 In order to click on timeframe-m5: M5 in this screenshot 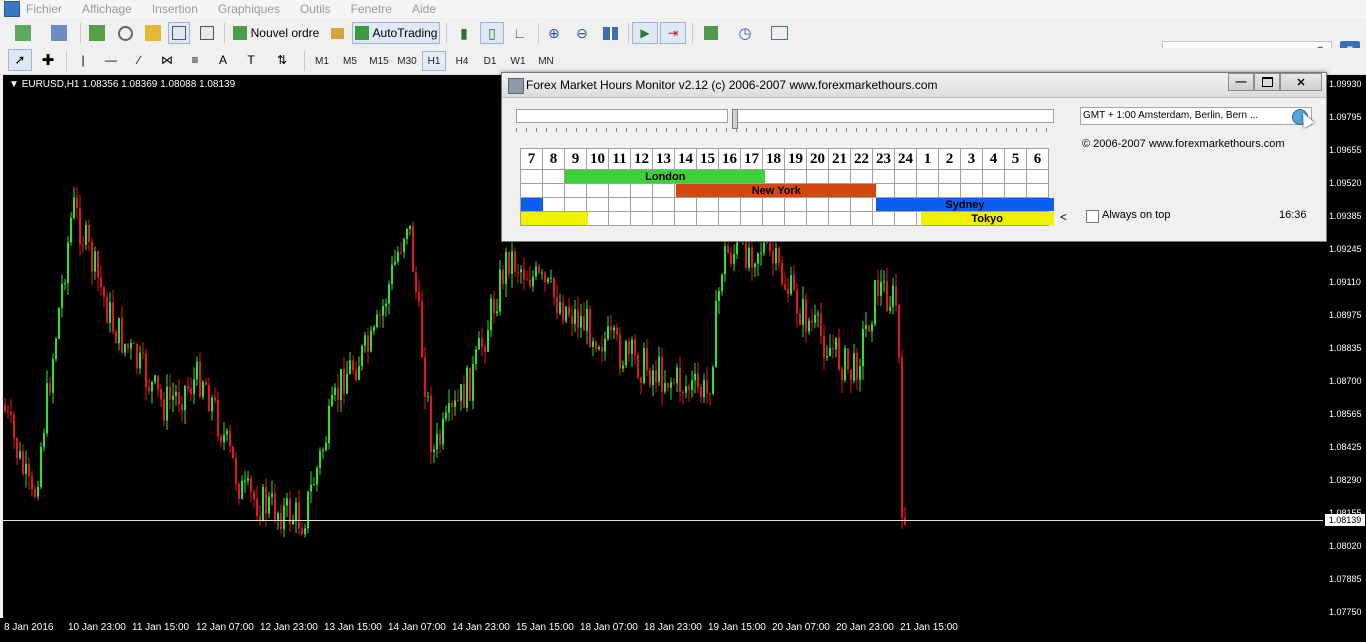, I will do `click(350, 61)`.